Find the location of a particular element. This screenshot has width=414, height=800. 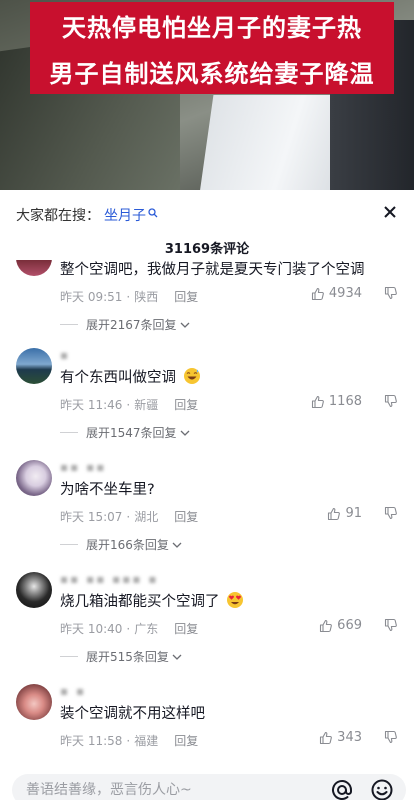

expand-replies-button: 展开515条回复 is located at coordinates (121, 656).